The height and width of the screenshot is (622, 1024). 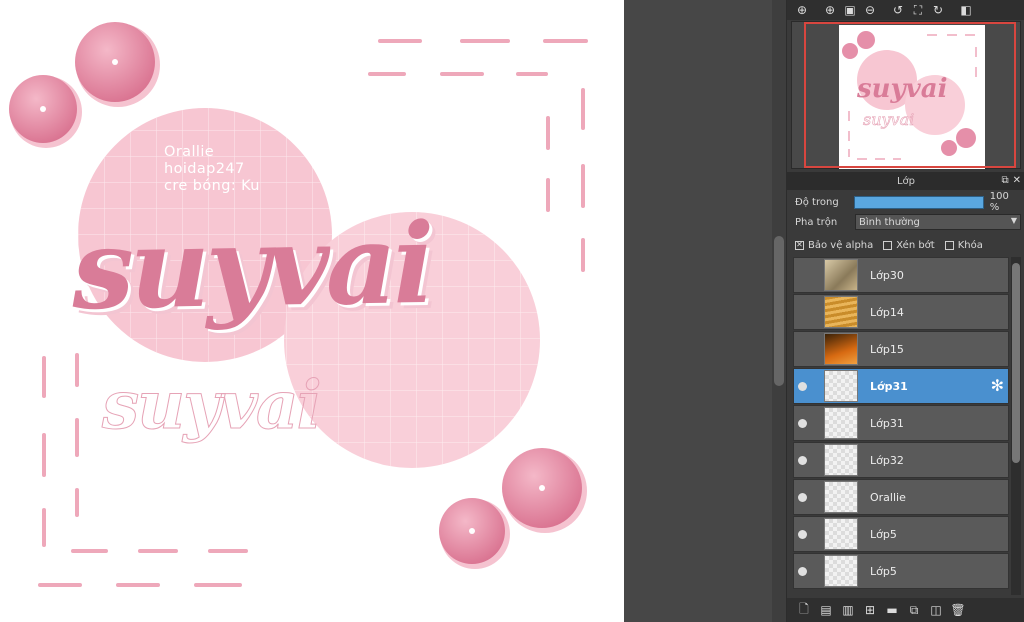 I want to click on rotate-left-icon: ↺, so click(x=898, y=10).